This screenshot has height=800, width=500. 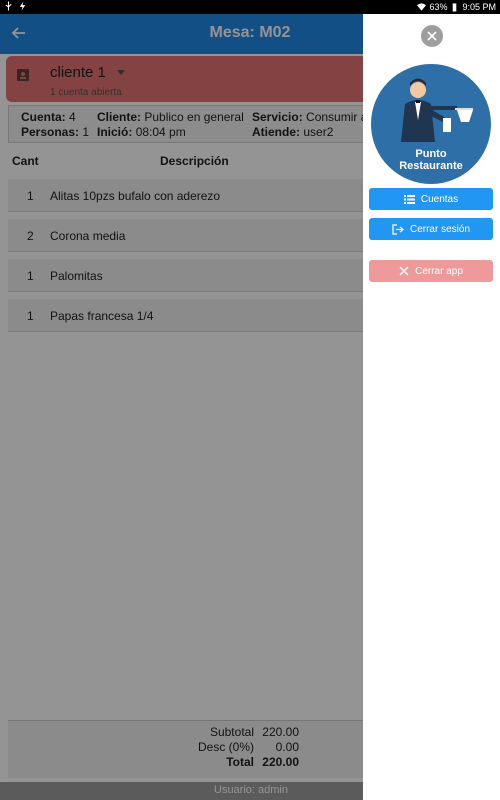 I want to click on battery-icon, so click(x=455, y=7).